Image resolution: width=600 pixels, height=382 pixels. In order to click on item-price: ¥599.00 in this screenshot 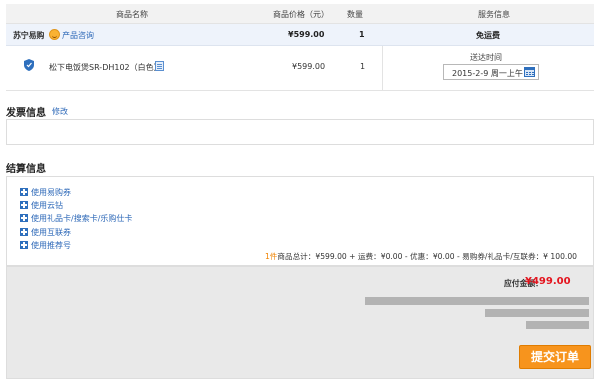, I will do `click(309, 66)`.